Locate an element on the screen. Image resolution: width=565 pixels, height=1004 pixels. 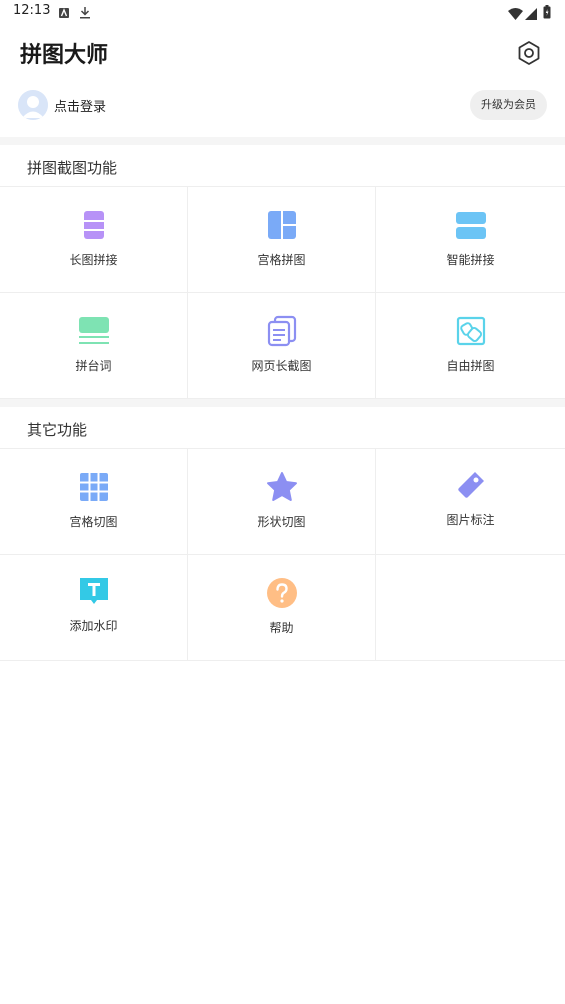
avatar is located at coordinates (33, 105).